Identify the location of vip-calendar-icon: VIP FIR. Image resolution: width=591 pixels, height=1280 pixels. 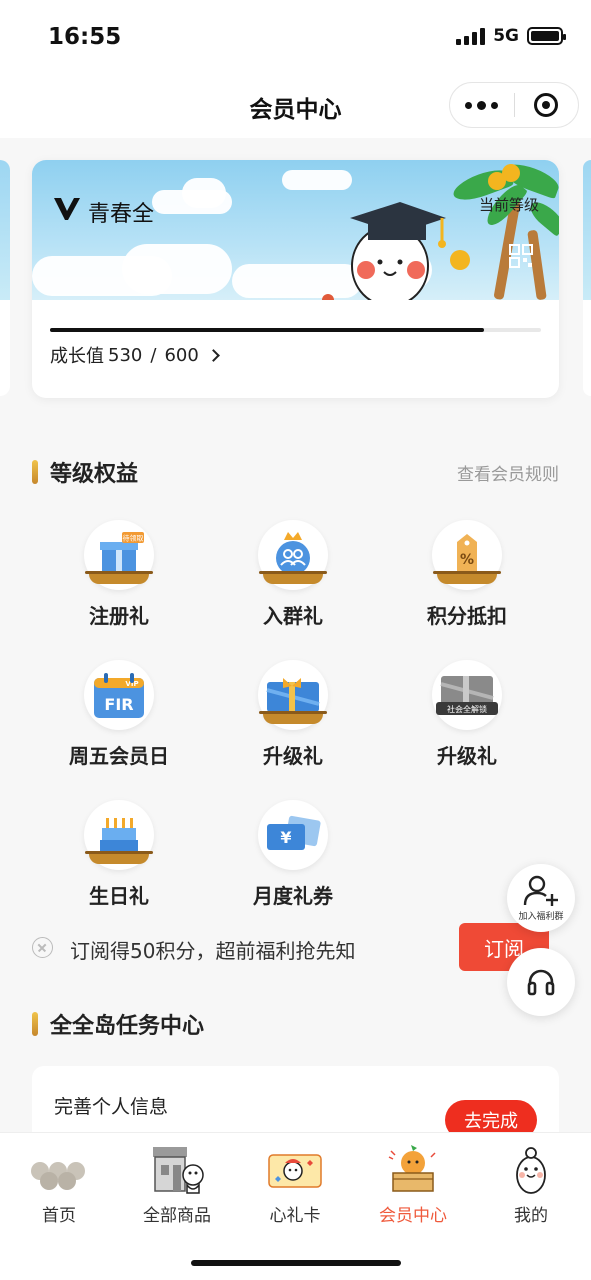
(119, 695).